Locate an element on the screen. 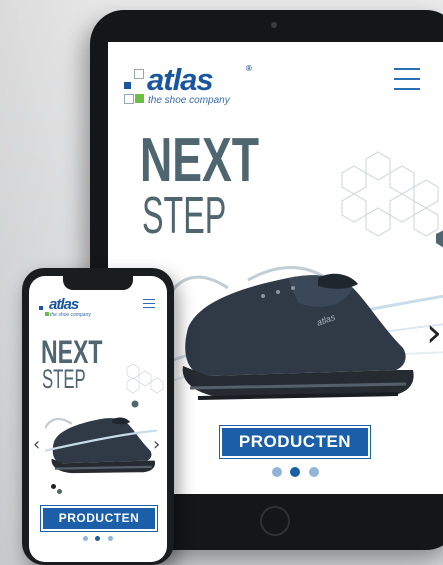 The image size is (443, 565). atlas-logo: atlas ® the shoe company is located at coordinates (200, 84).